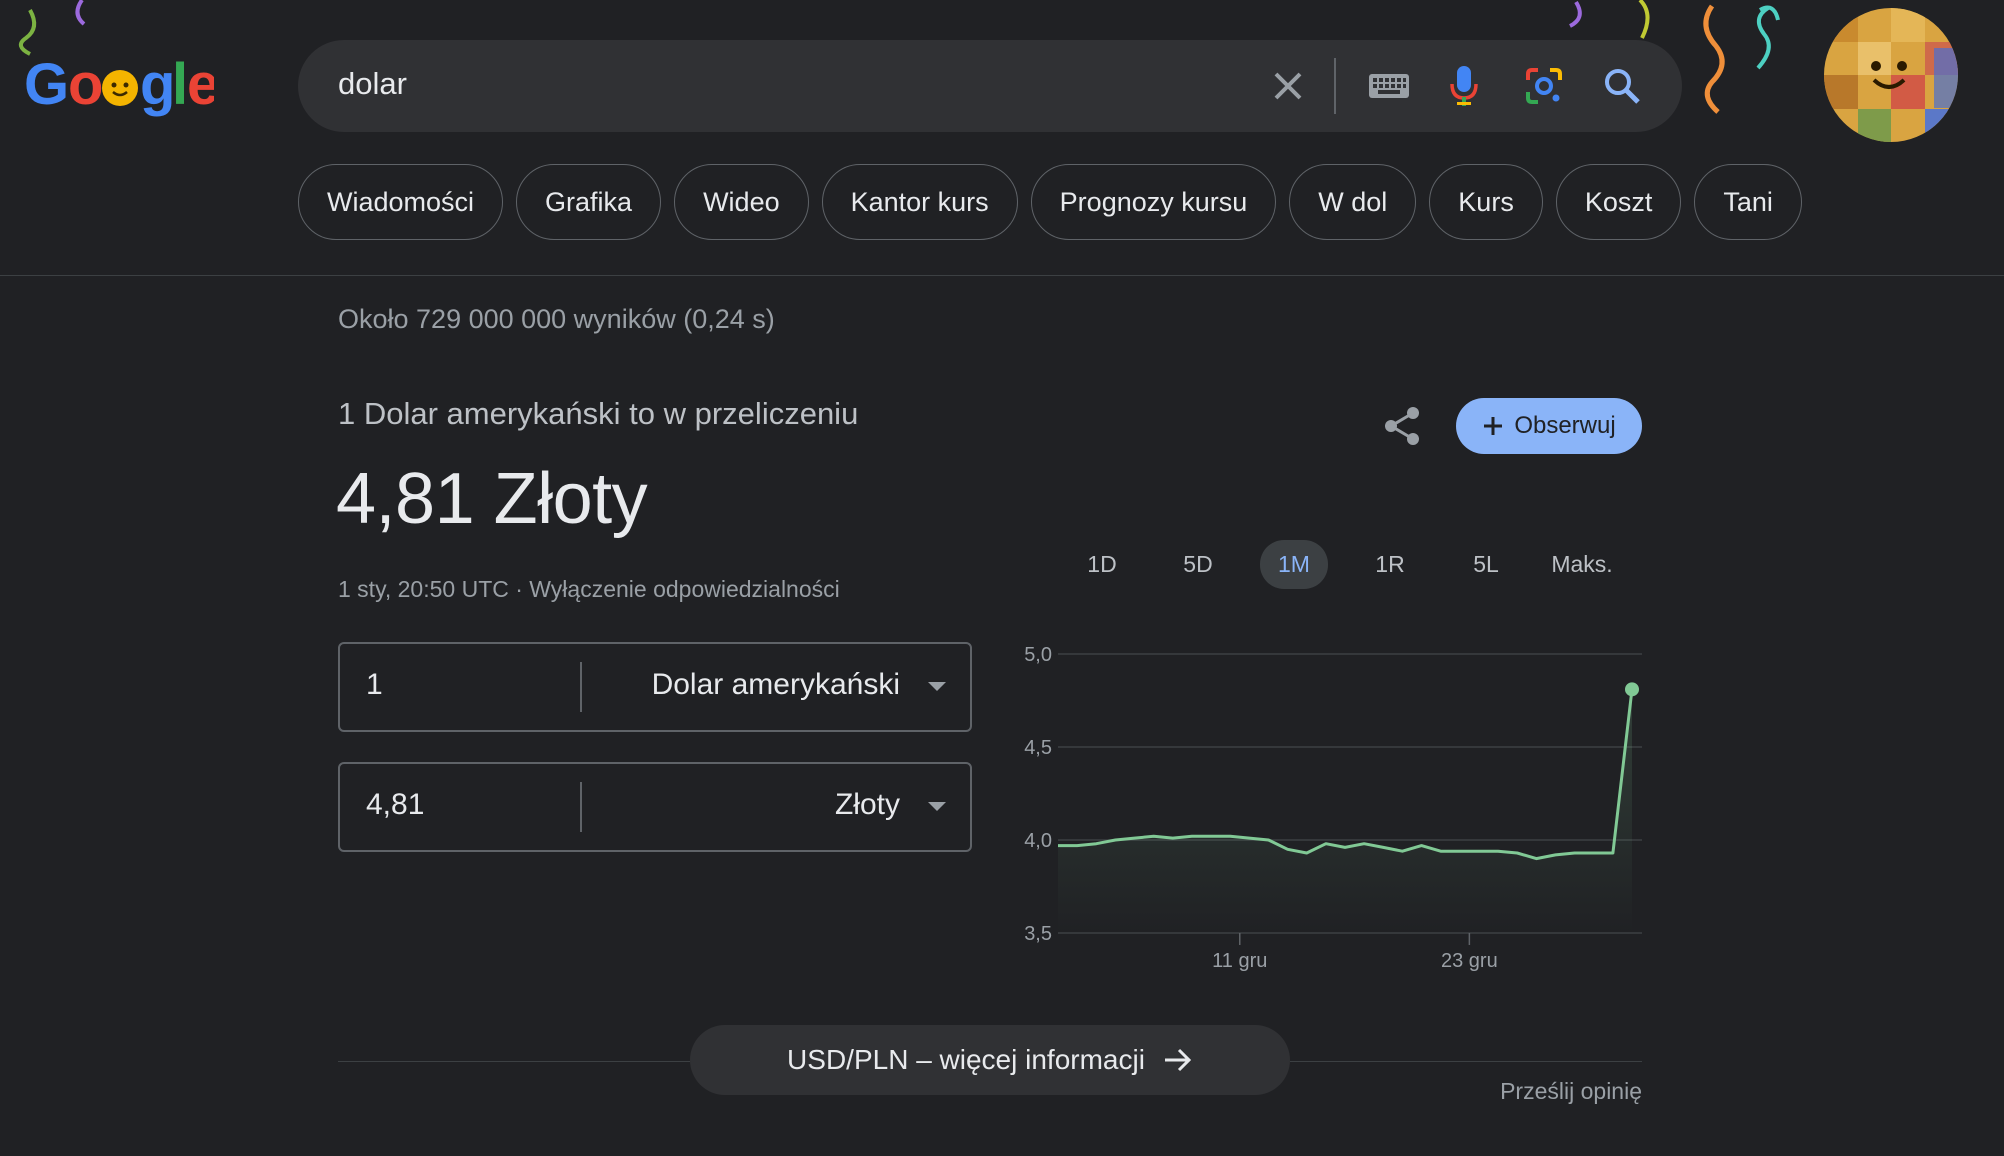 This screenshot has height=1156, width=2004. Describe the element at coordinates (374, 685) in the screenshot. I see `from-amount-input: 1` at that location.